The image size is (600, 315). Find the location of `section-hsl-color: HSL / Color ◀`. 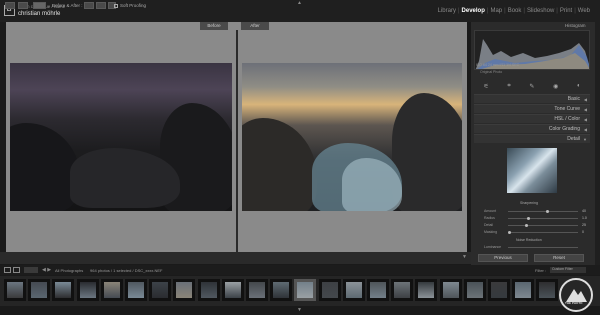

section-hsl-color: HSL / Color ◀ is located at coordinates (532, 118).